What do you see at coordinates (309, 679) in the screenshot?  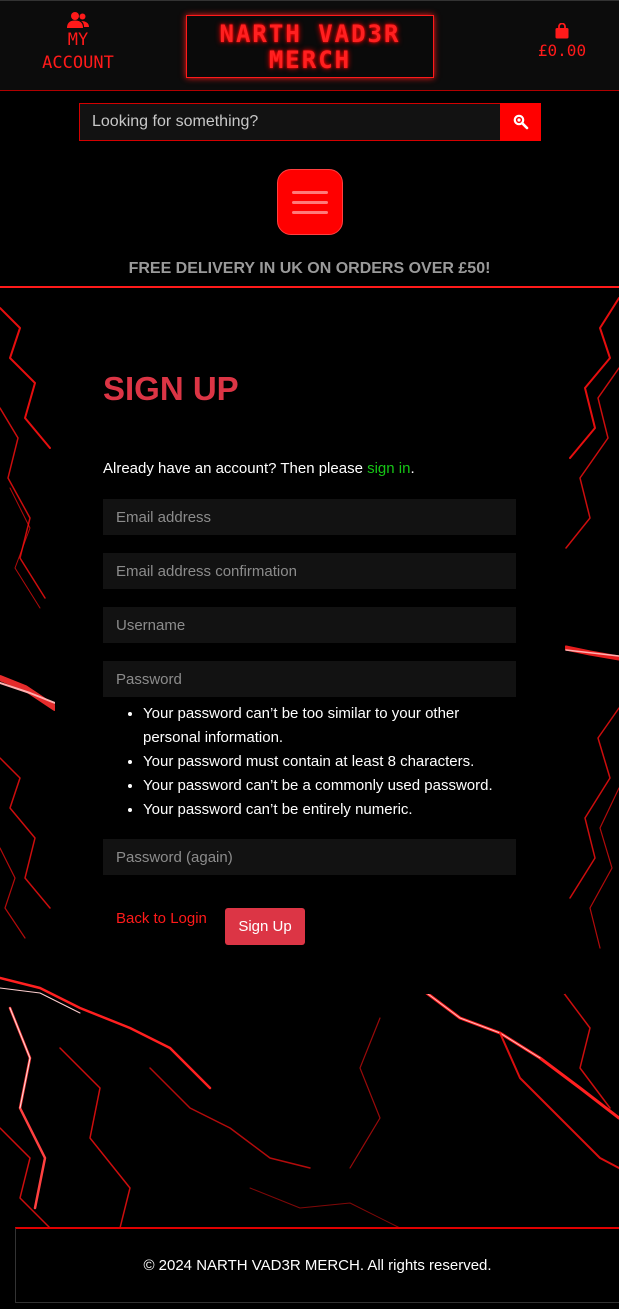 I see `password-field` at bounding box center [309, 679].